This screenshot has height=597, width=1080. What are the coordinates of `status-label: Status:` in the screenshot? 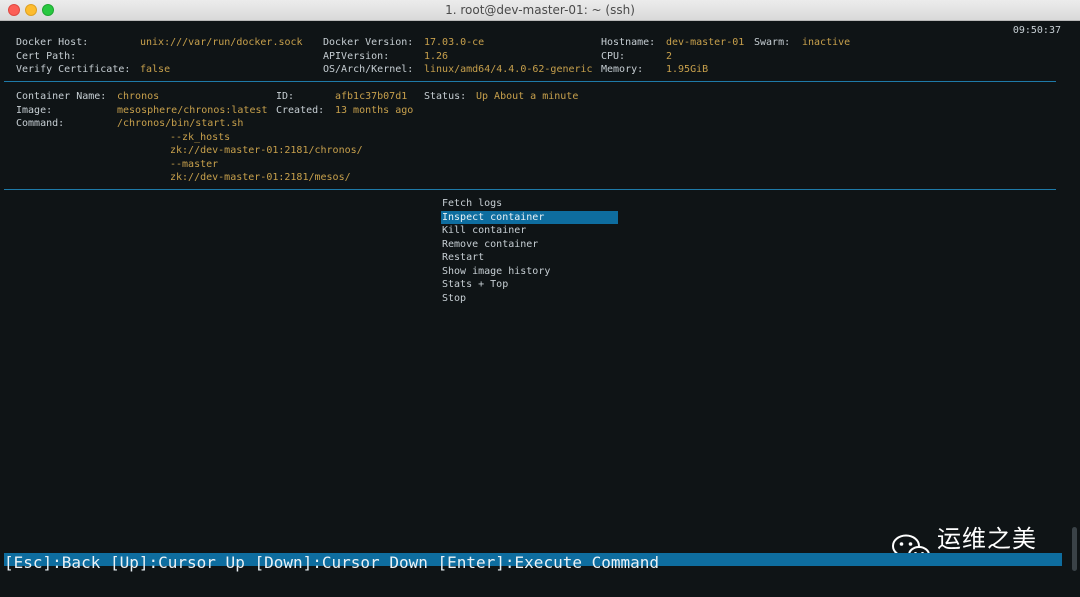 It's located at (445, 96).